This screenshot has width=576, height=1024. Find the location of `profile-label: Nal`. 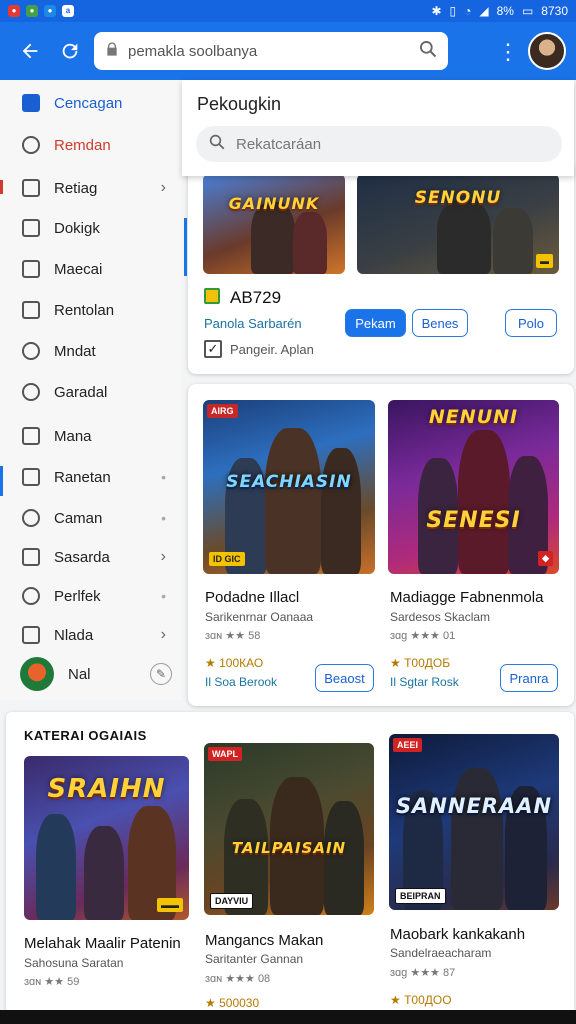

profile-label: Nal is located at coordinates (79, 674).